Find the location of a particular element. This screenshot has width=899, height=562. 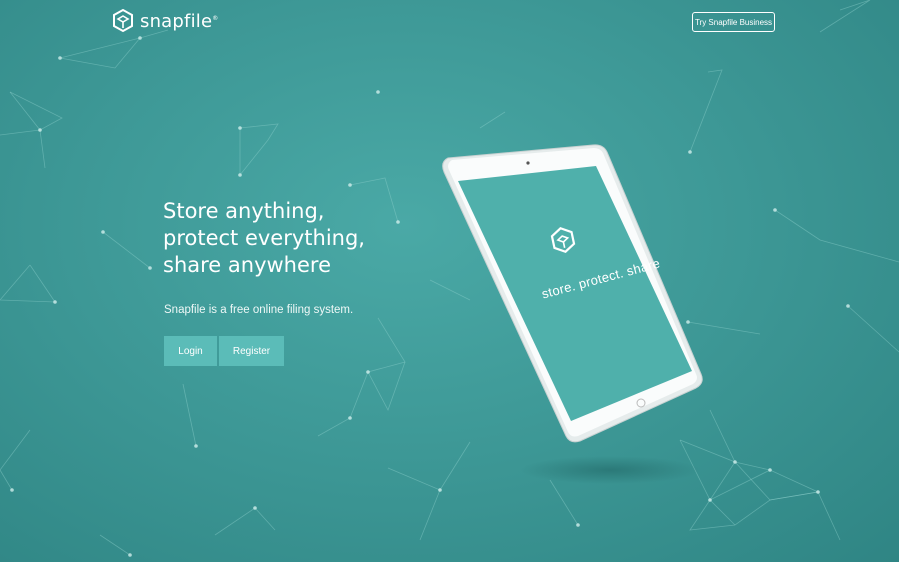

register-button: Register is located at coordinates (251, 351).